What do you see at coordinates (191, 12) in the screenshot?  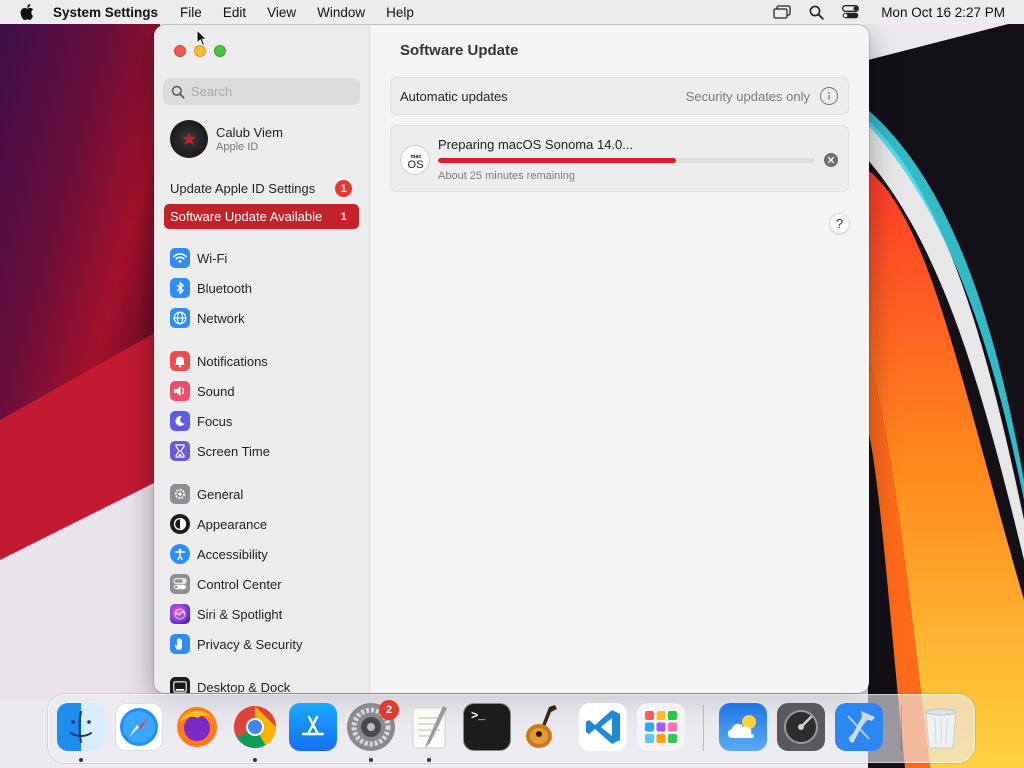 I see `file-menu: File` at bounding box center [191, 12].